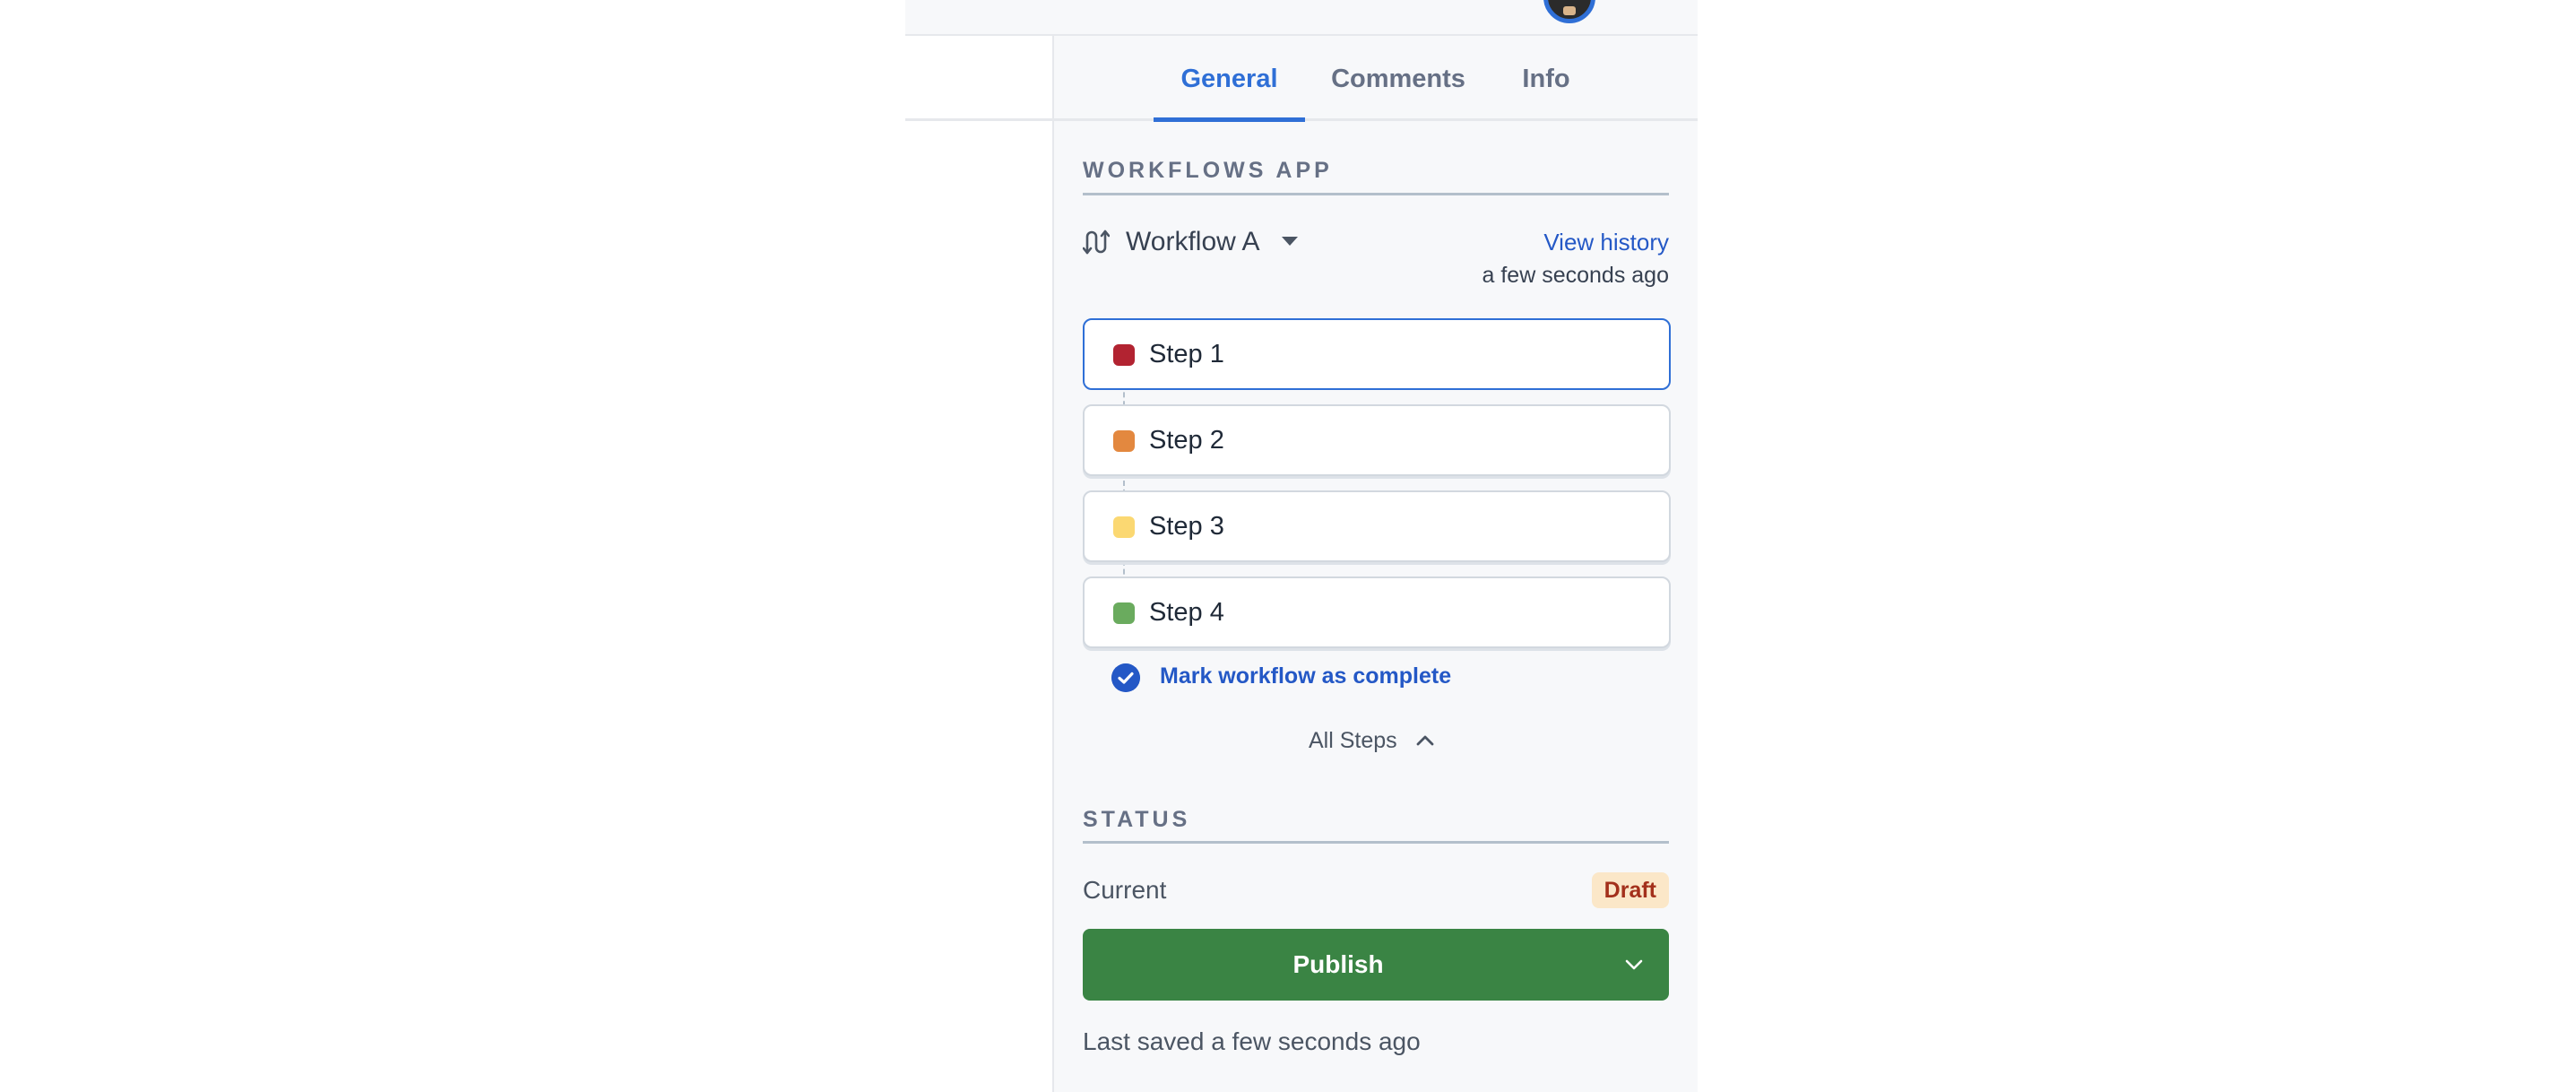 Image resolution: width=2576 pixels, height=1092 pixels. What do you see at coordinates (1186, 354) in the screenshot?
I see `step-label: Step 1` at bounding box center [1186, 354].